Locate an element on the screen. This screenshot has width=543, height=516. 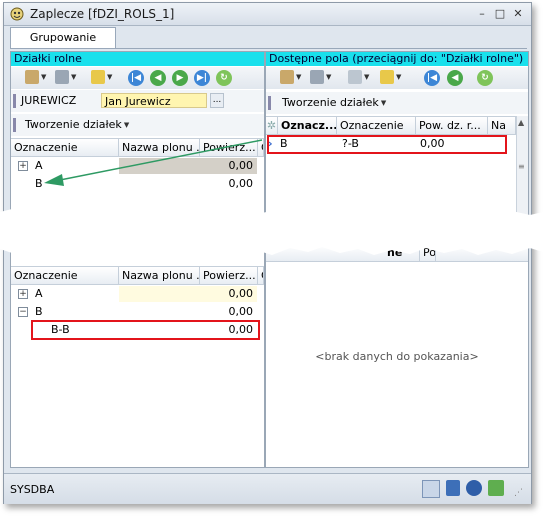
arrow-head-icon is located at coordinates (54, 180).